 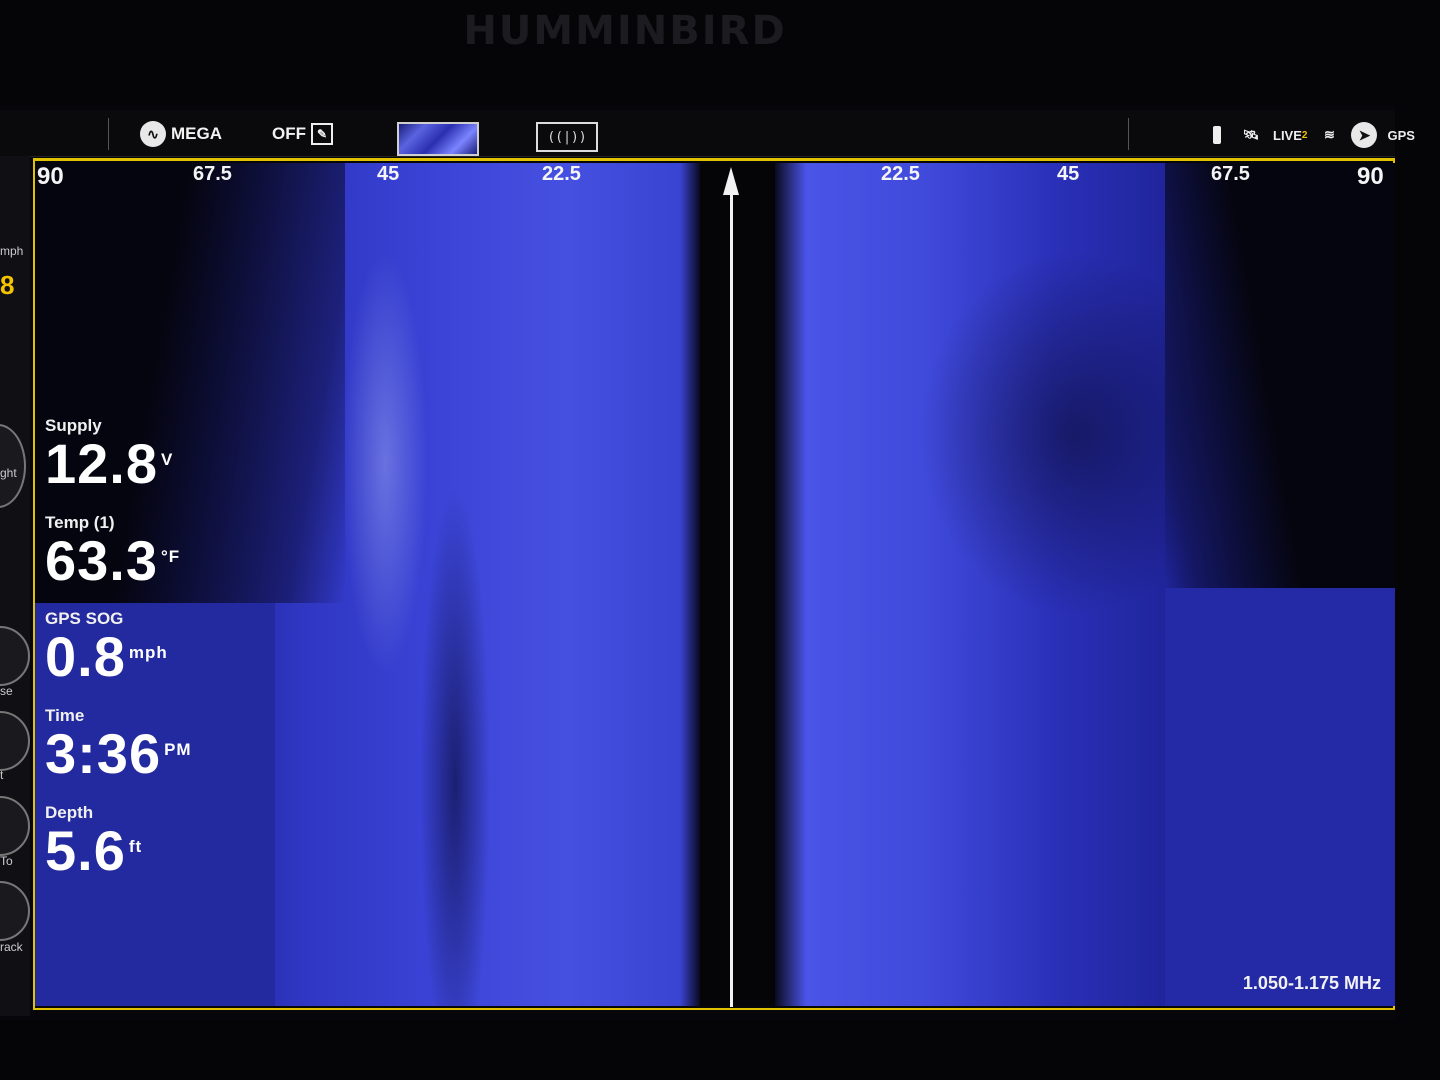 I want to click on time-readout: Time 3:36 PM, so click(x=118, y=744).